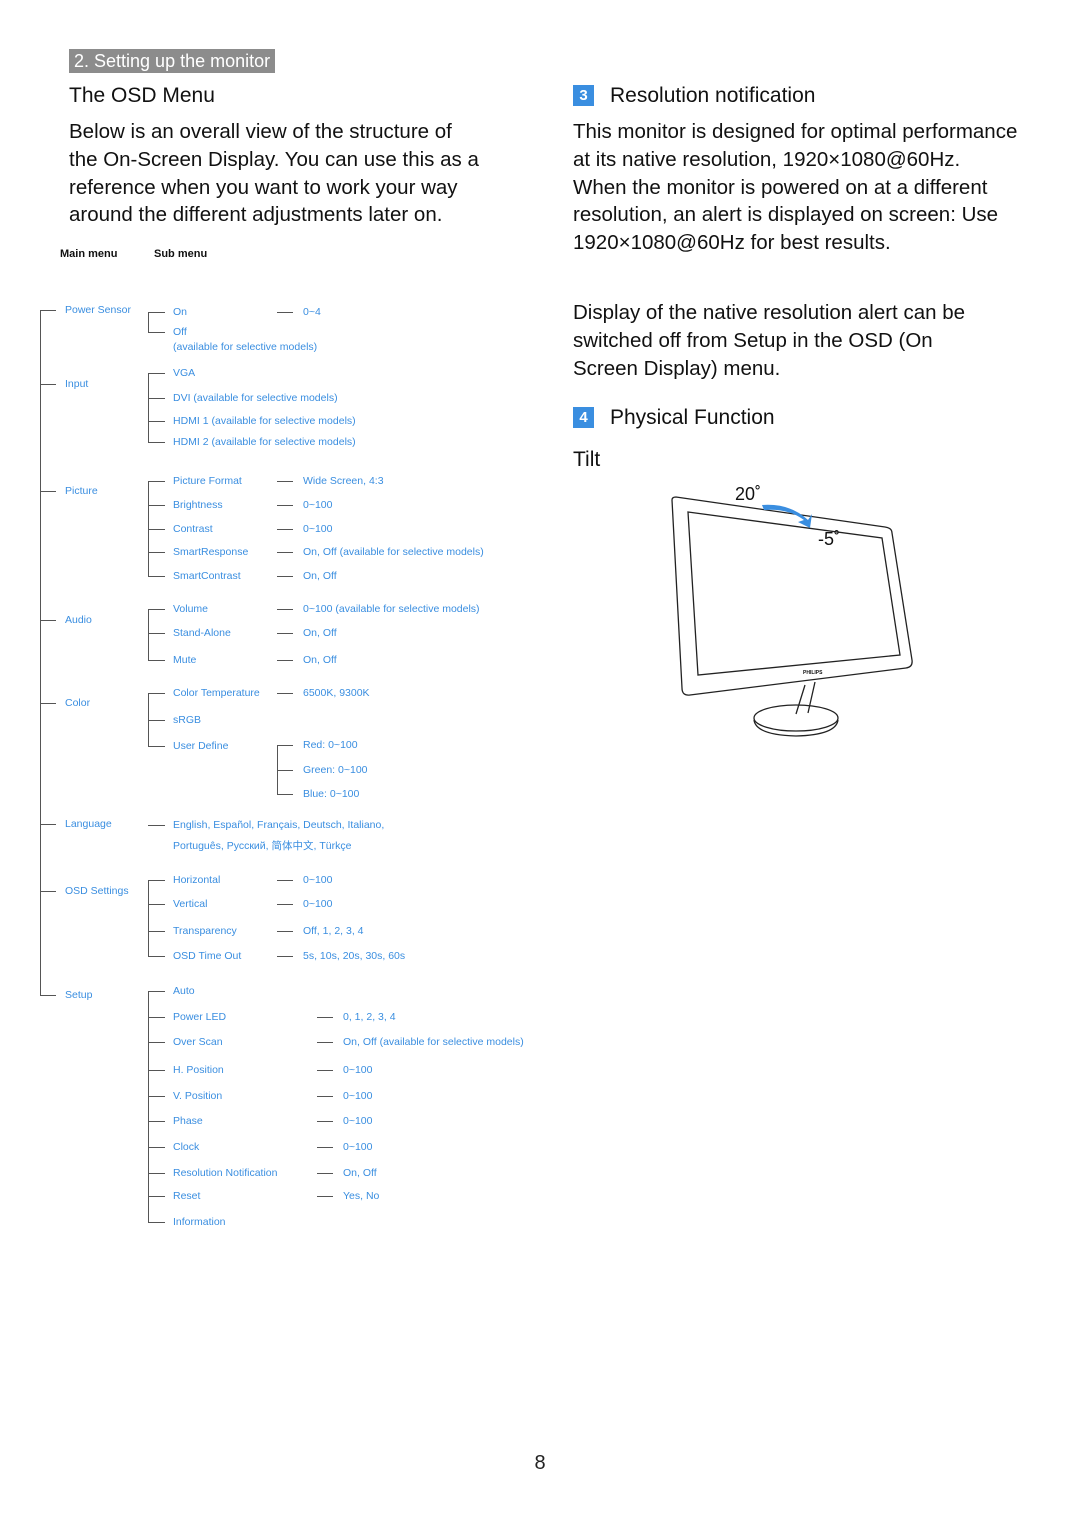  What do you see at coordinates (333, 931) in the screenshot?
I see `option-values: Off, 1, 2, 3, 4` at bounding box center [333, 931].